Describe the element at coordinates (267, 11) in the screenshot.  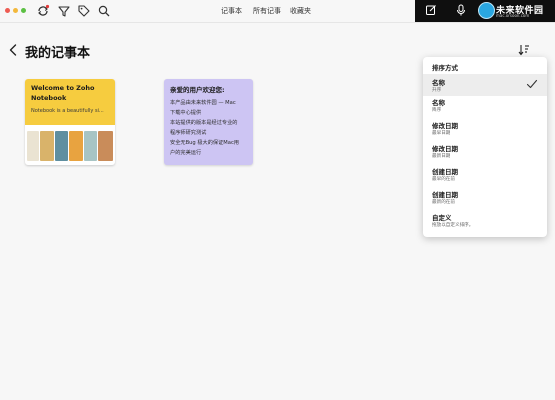
I see `nav-all-notes: 所有记事` at that location.